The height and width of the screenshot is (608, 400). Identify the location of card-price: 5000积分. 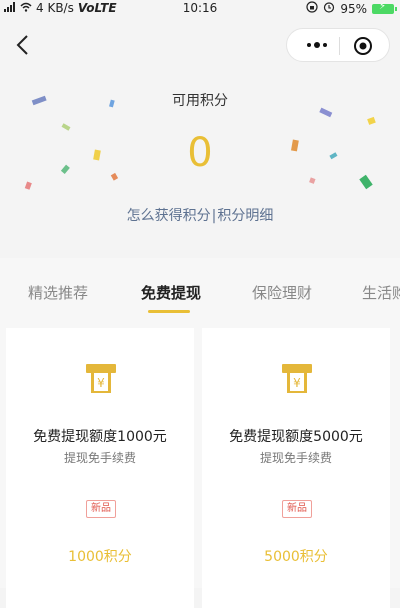
(296, 557).